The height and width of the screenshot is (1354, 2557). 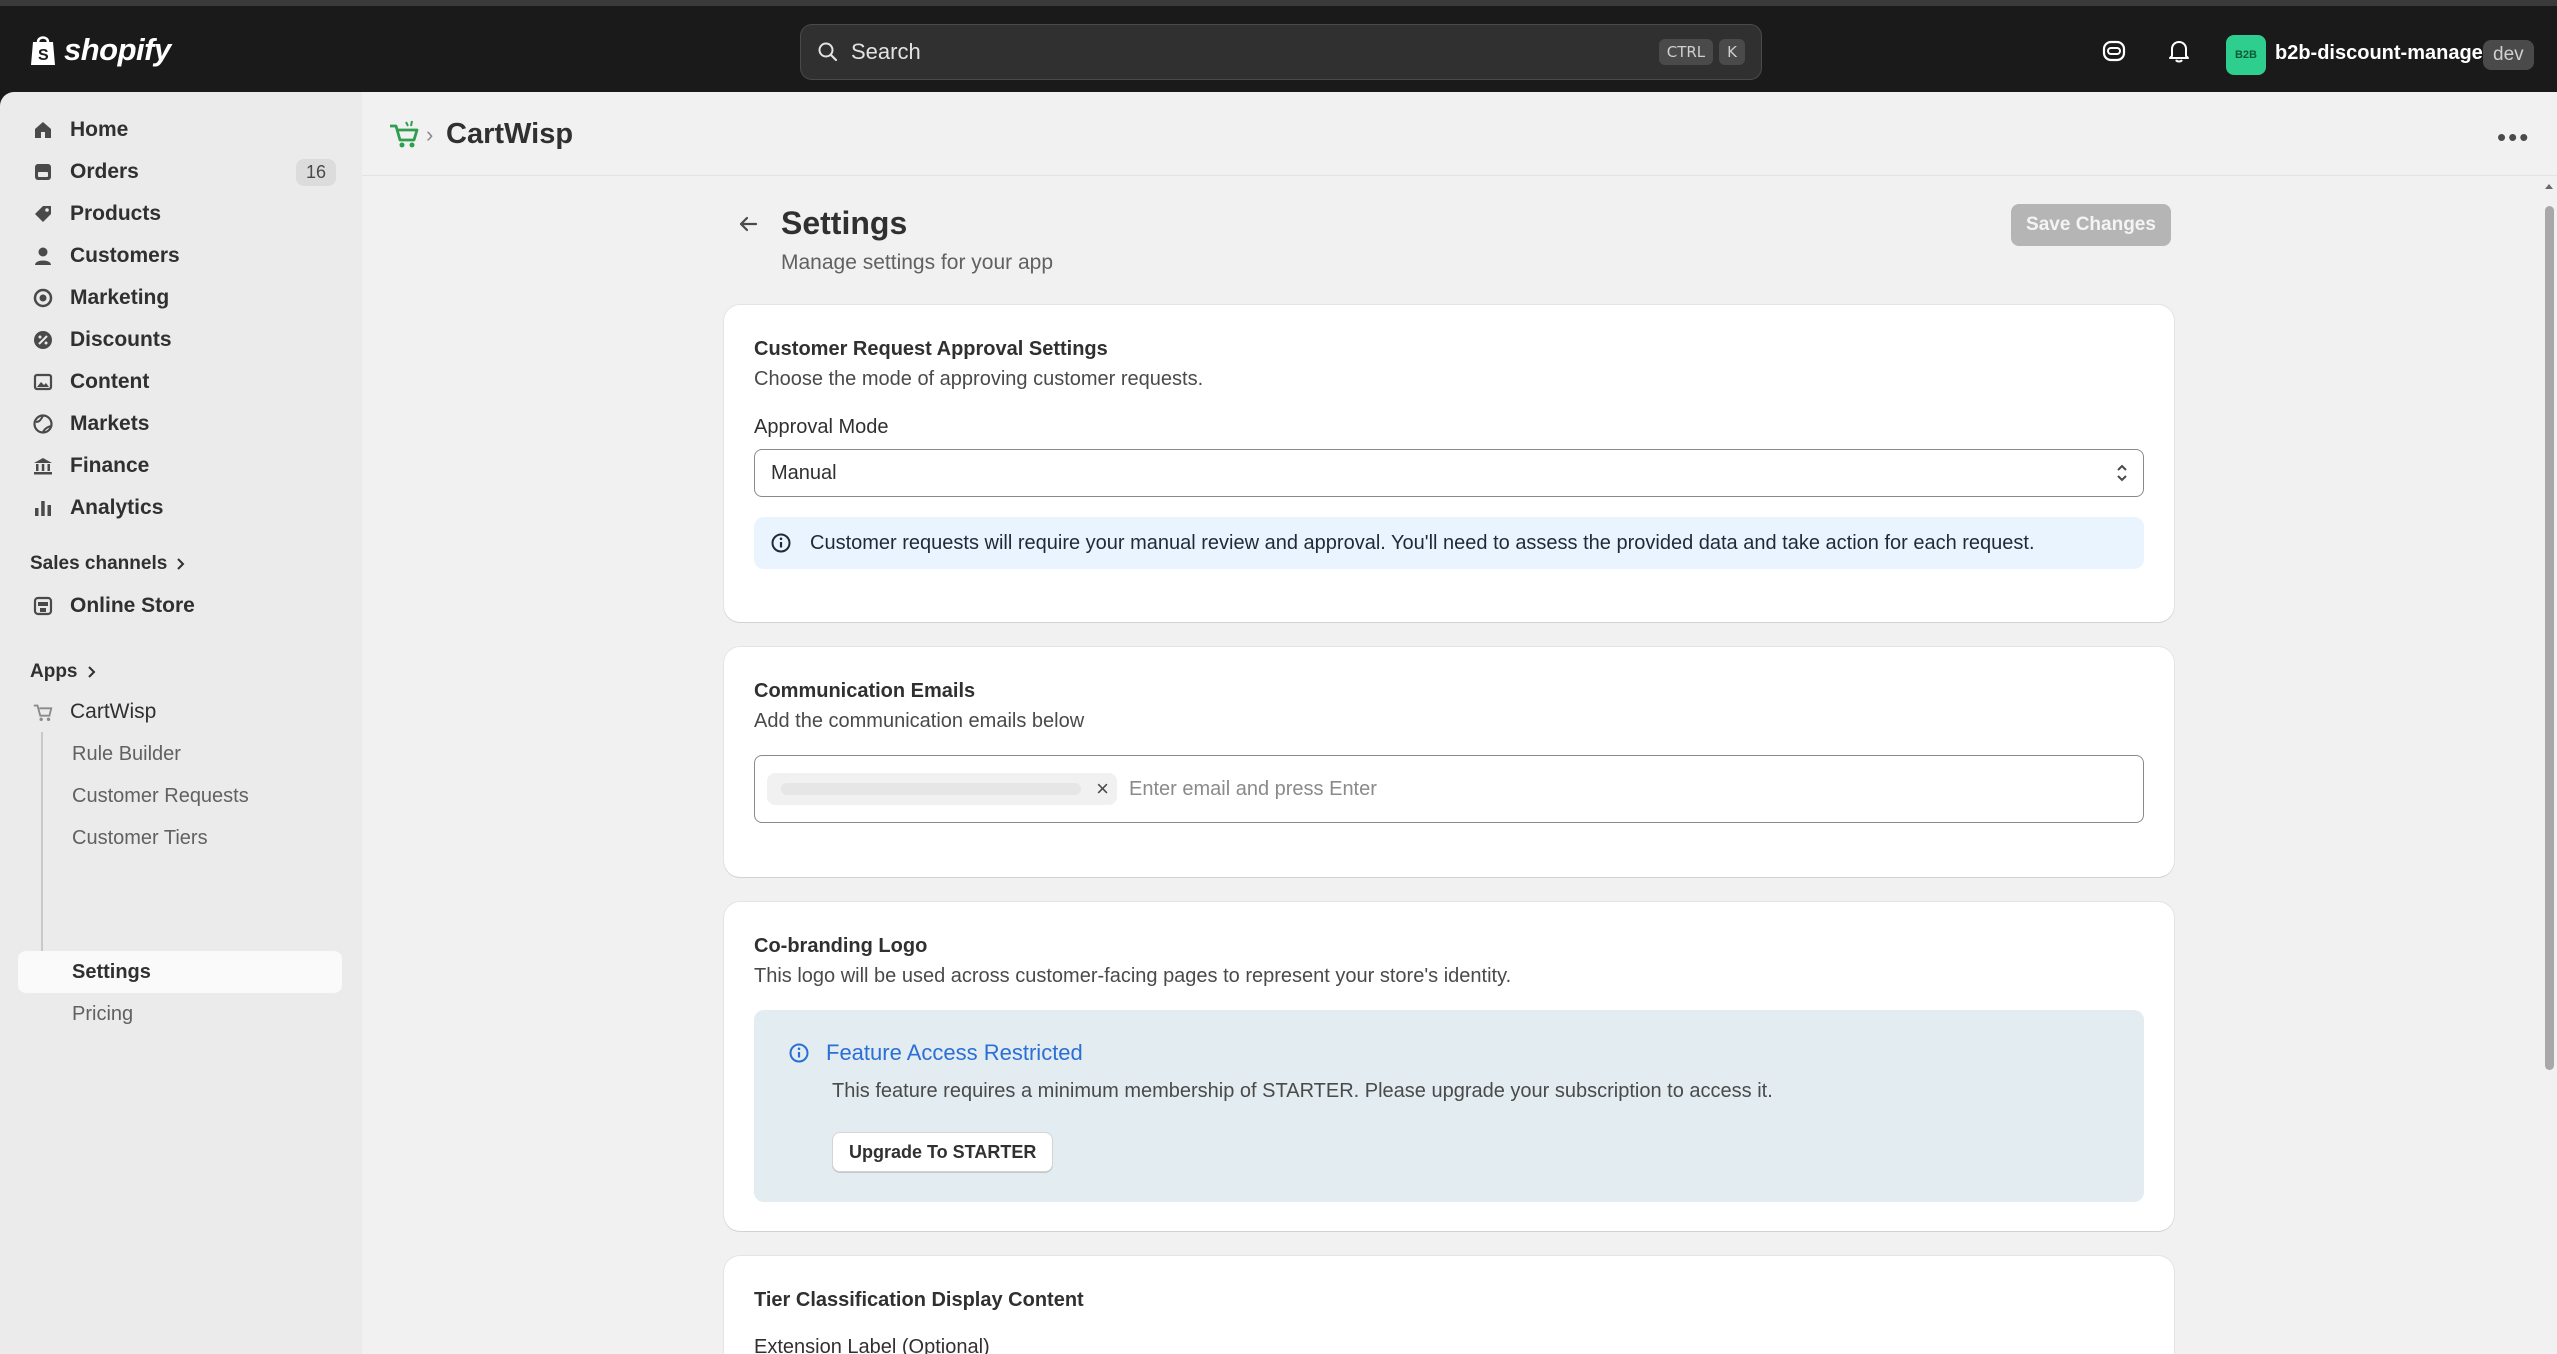 What do you see at coordinates (804, 472) in the screenshot?
I see `approval-mode-value: Manual` at bounding box center [804, 472].